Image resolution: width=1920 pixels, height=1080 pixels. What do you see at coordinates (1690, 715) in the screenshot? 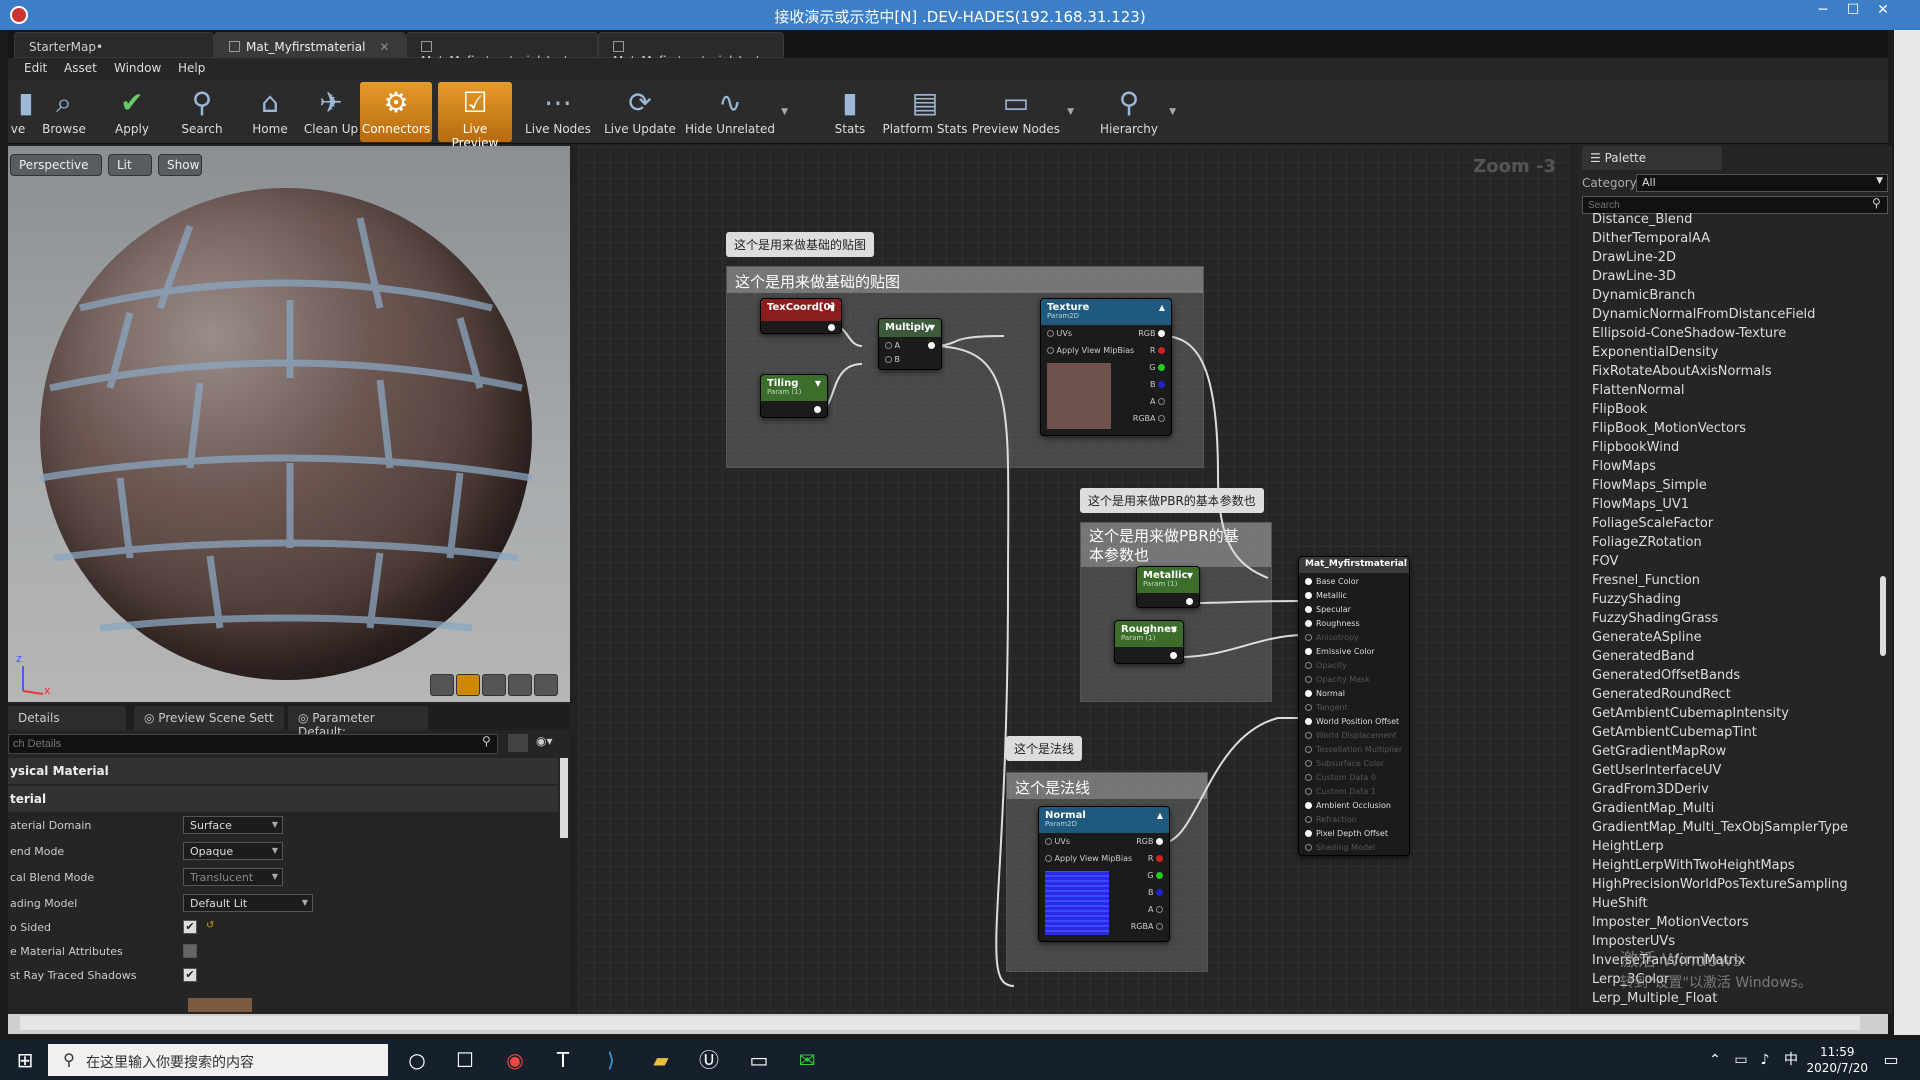
I see `palette-item: GetAmbientCubemapIntensity` at bounding box center [1690, 715].